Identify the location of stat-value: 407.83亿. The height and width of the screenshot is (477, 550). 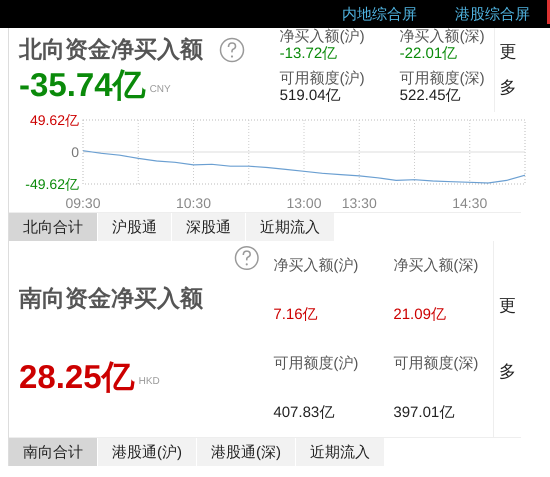
(304, 412).